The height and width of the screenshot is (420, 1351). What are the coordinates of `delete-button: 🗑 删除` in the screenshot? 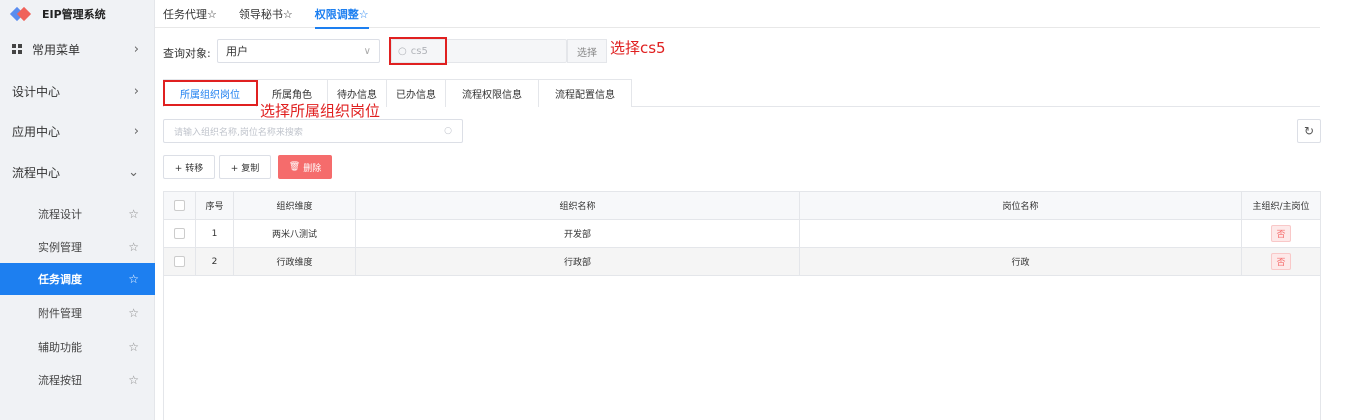 It's located at (305, 167).